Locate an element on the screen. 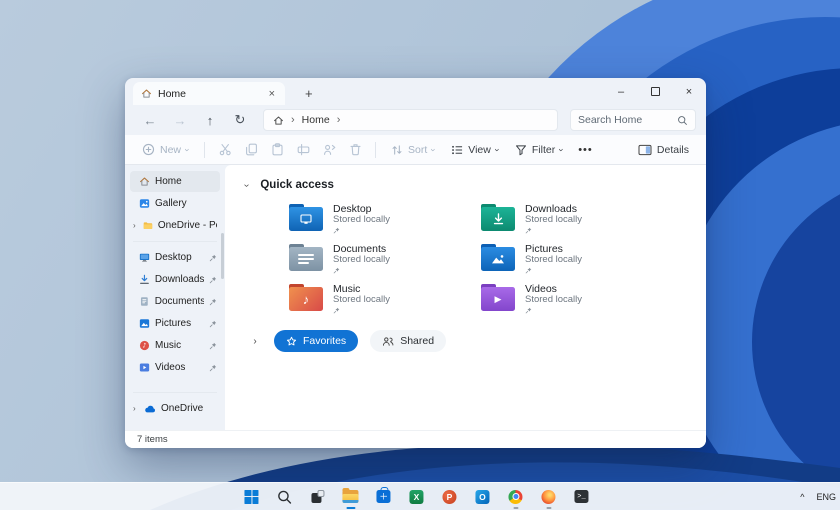  taskbar-terminal: >_ is located at coordinates (581, 497).